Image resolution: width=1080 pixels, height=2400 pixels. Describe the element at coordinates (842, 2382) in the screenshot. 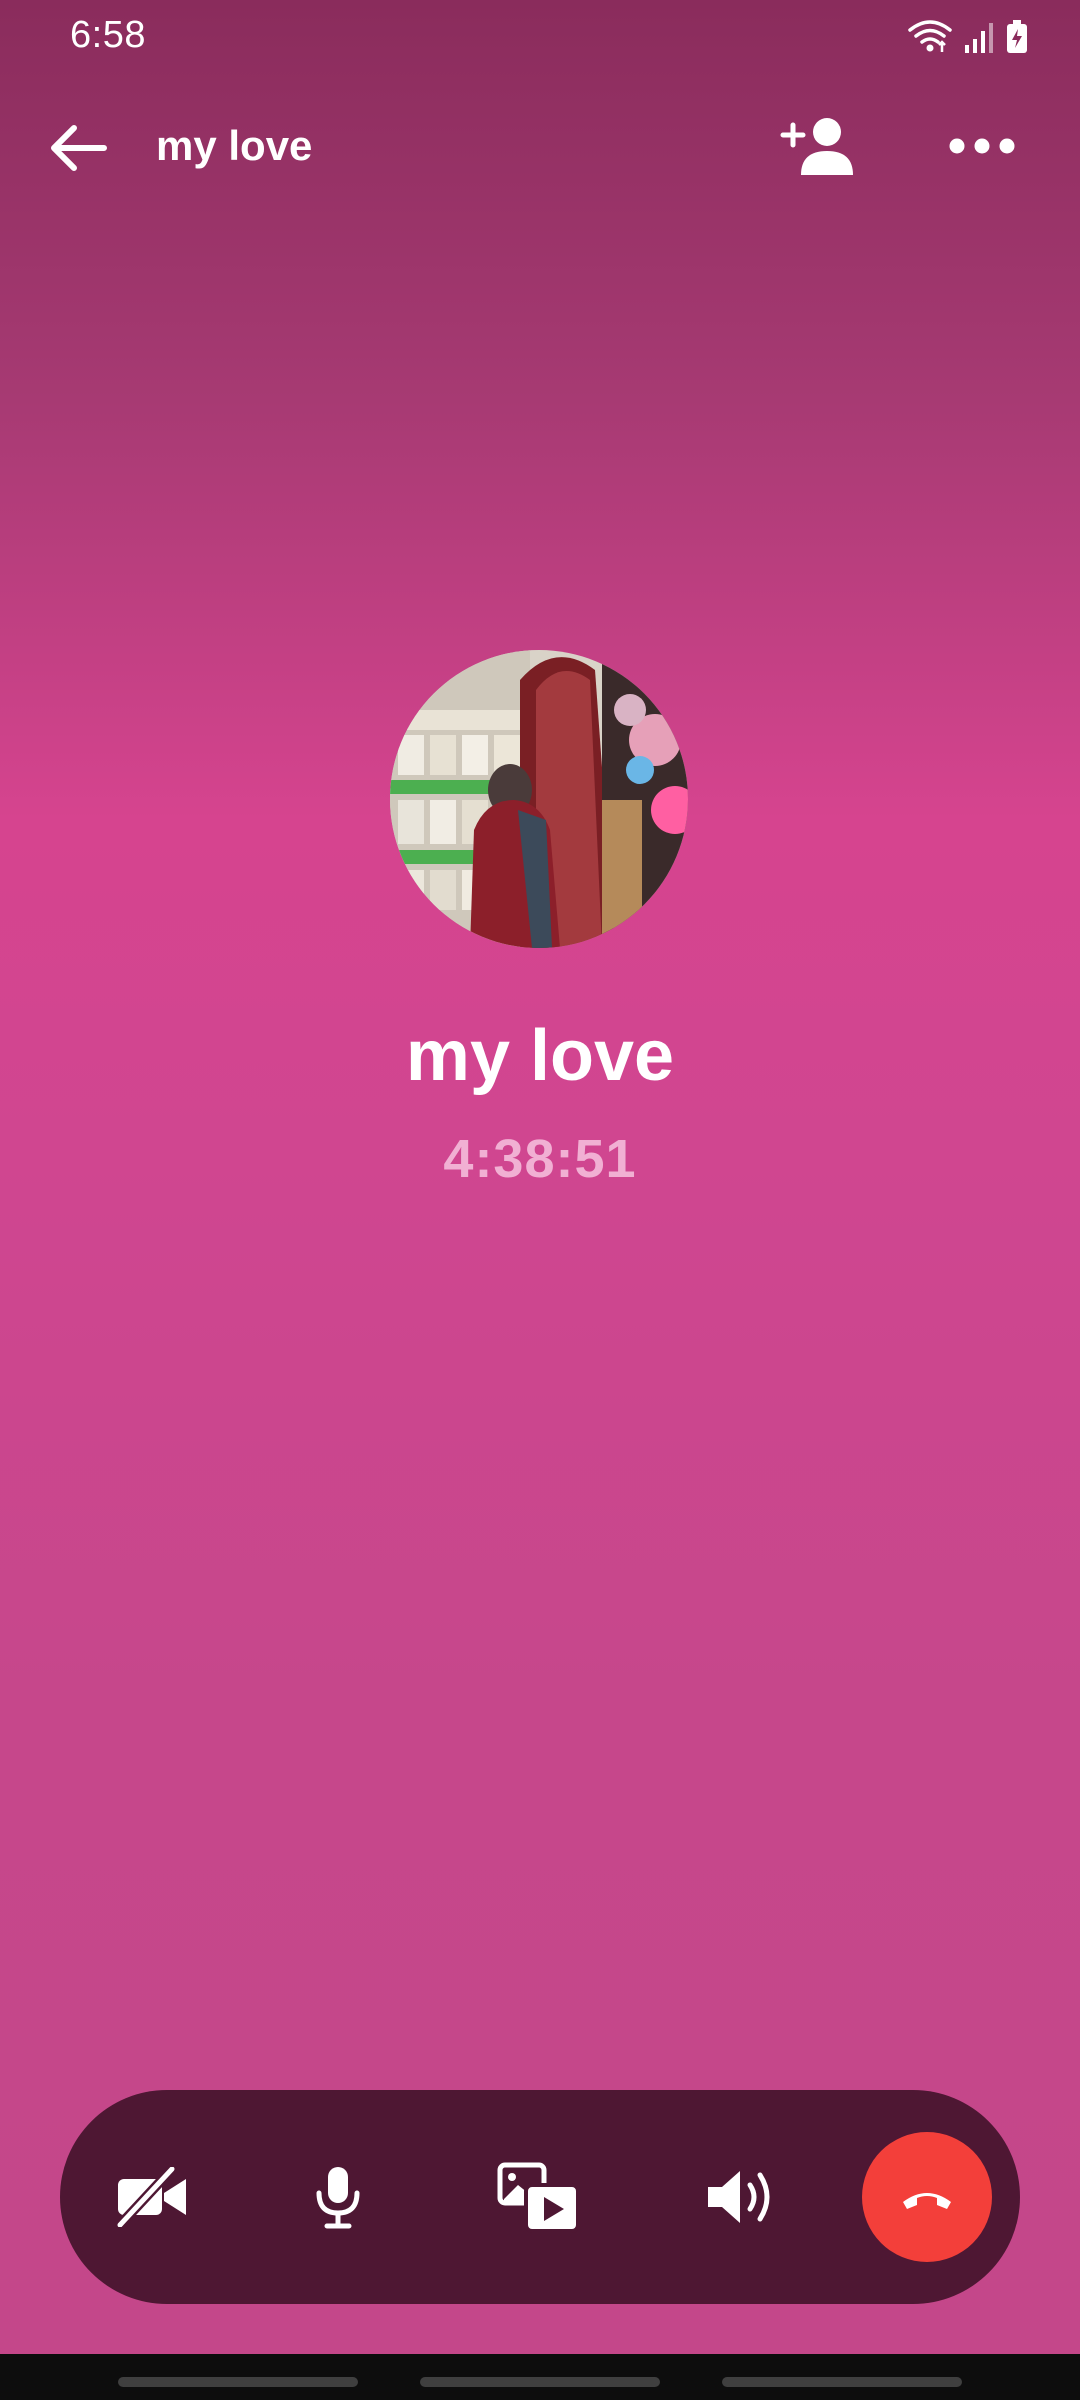

I see `nav-back-button` at that location.